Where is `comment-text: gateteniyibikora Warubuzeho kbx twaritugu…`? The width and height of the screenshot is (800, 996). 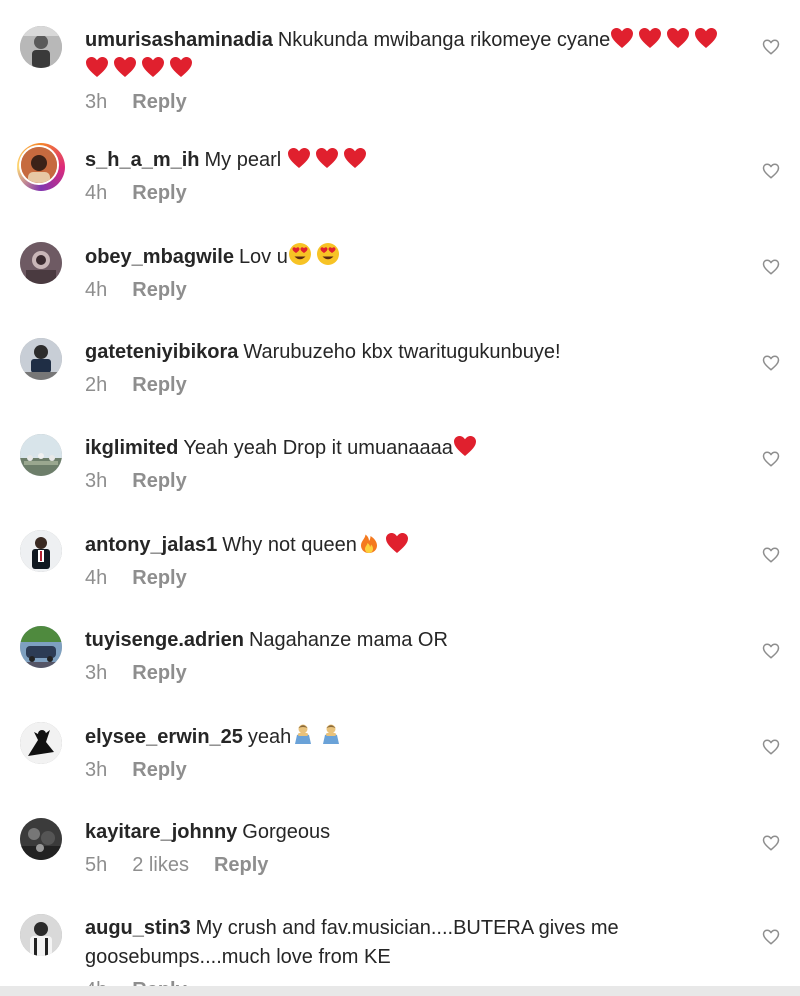 comment-text: gateteniyibikora Warubuzeho kbx twaritugu… is located at coordinates (405, 352).